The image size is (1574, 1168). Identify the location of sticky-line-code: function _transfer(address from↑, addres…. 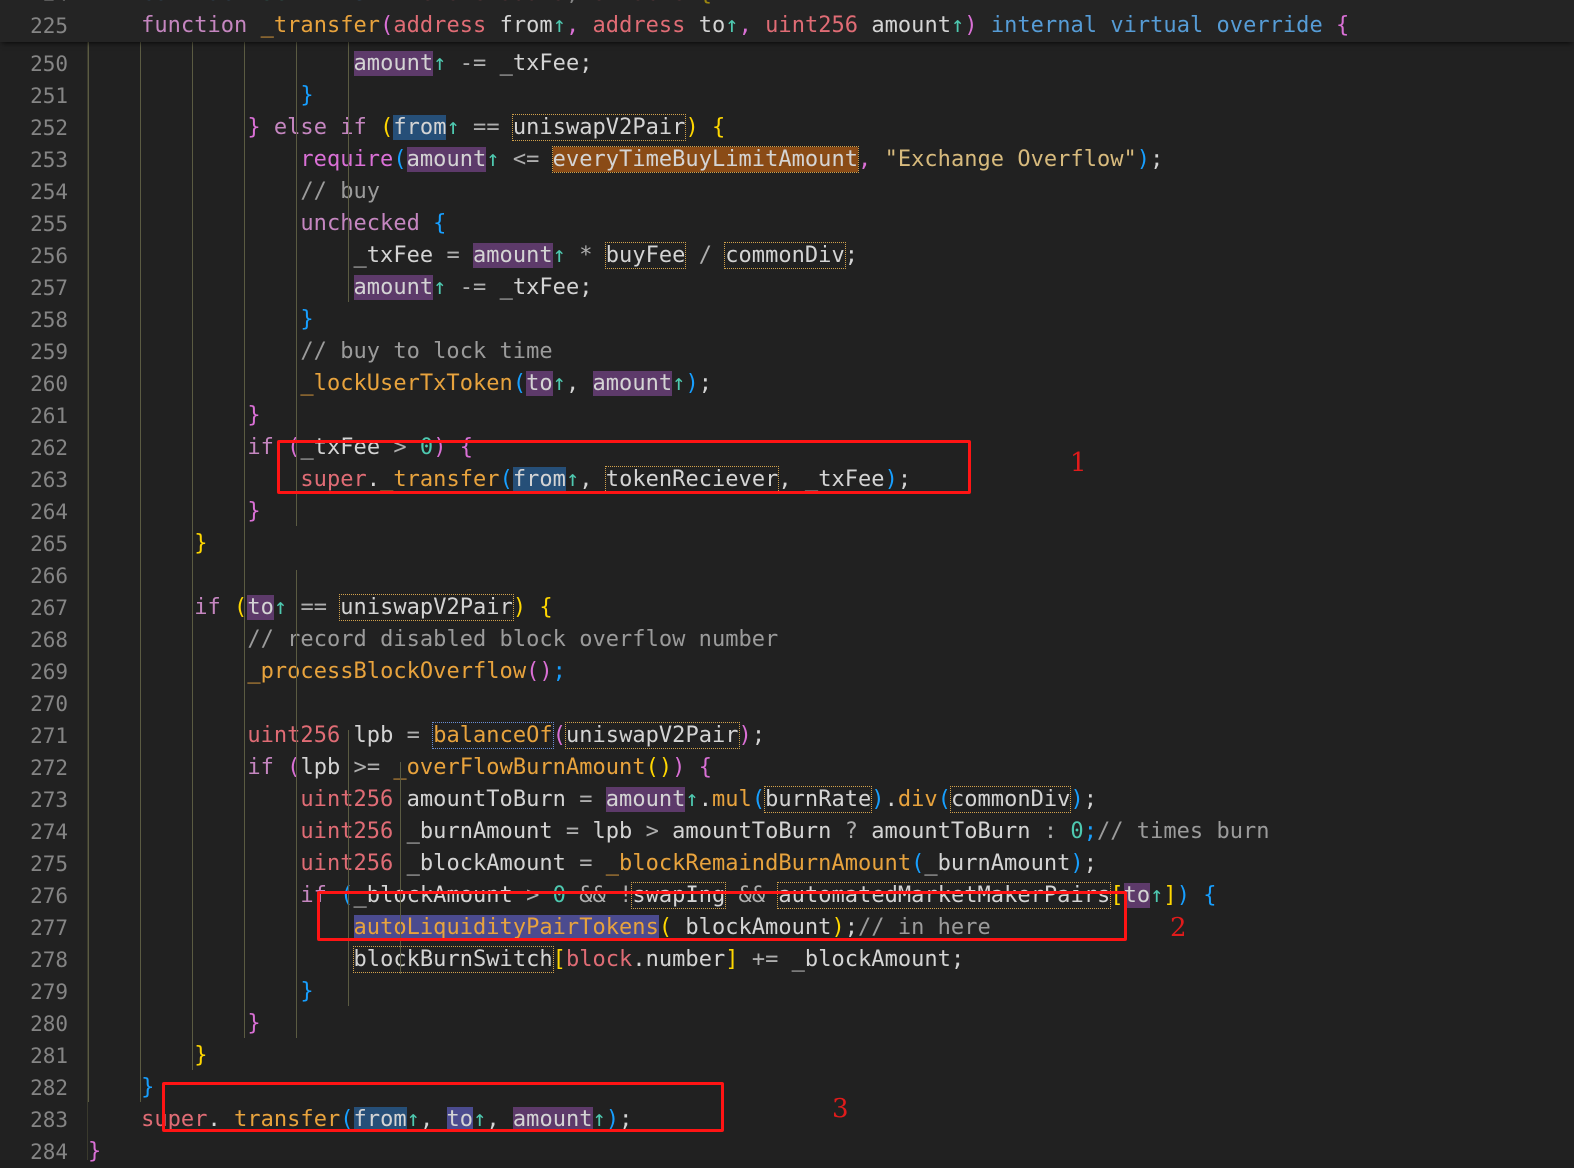
(745, 25).